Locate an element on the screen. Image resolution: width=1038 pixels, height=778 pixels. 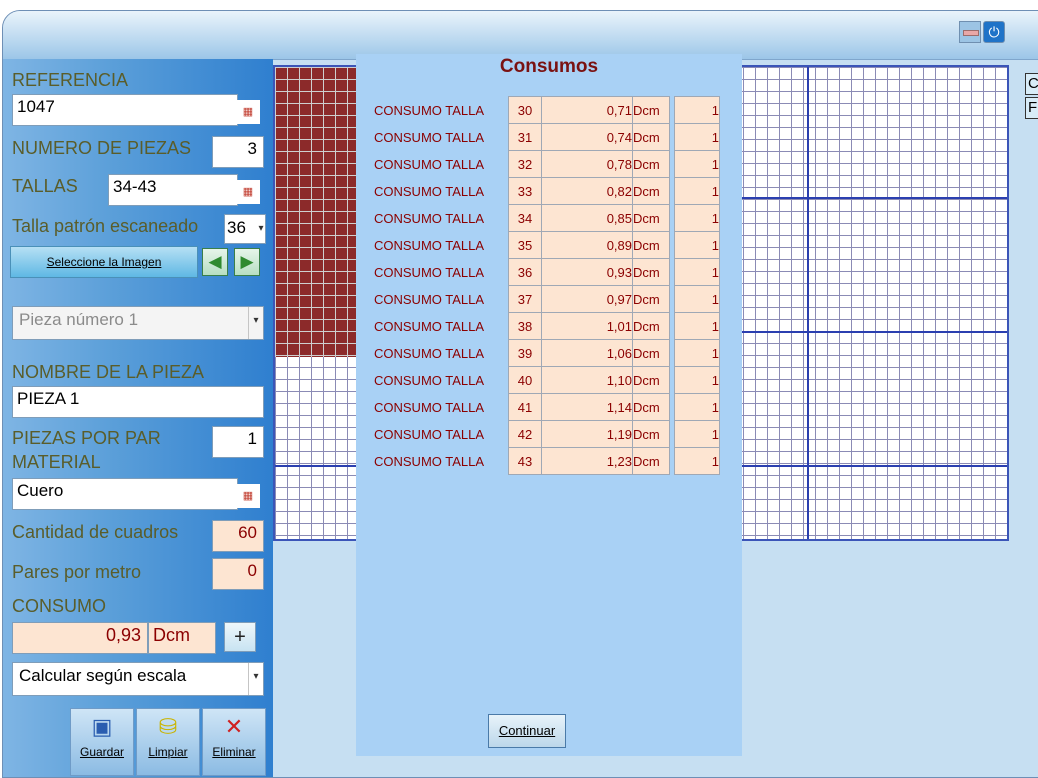
pieza-select: Pieza número 1 ▾ is located at coordinates (138, 323).